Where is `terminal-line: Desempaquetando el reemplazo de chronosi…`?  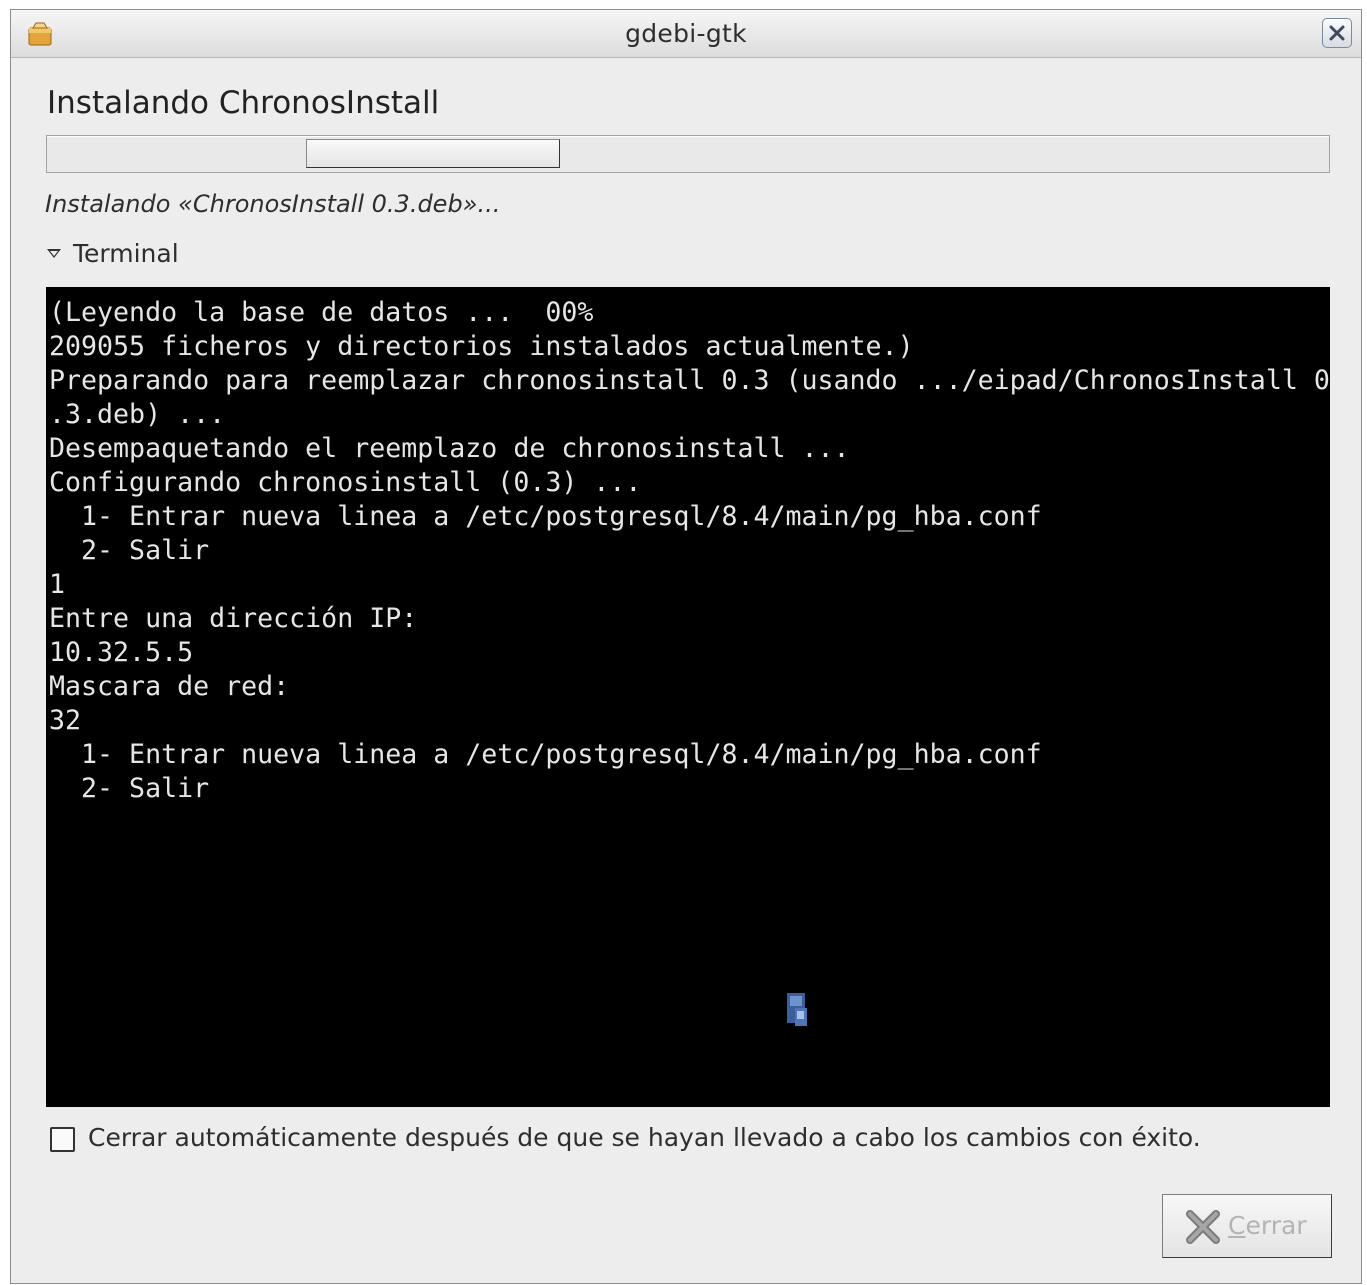 terminal-line: Desempaquetando el reemplazo de chronosi… is located at coordinates (449, 448).